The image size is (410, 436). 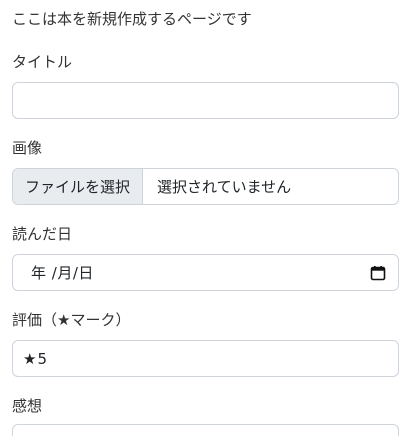 What do you see at coordinates (30, 358) in the screenshot?
I see `star-icon: ★` at bounding box center [30, 358].